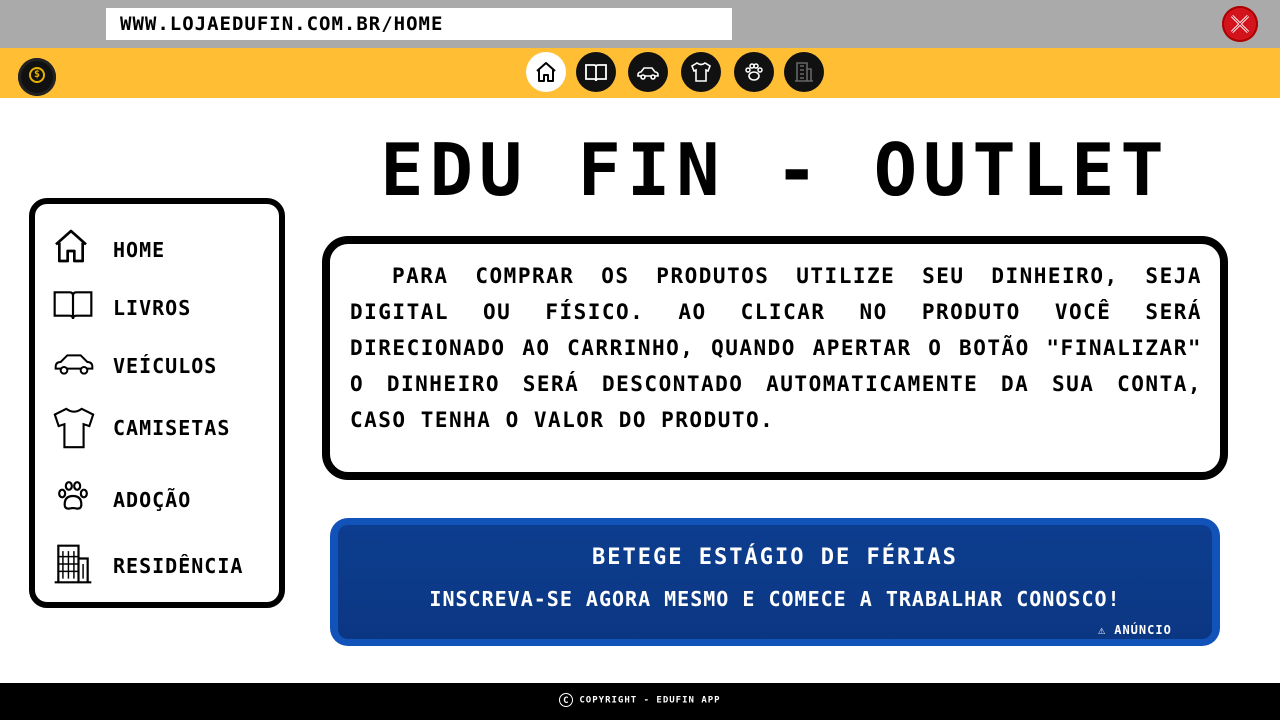 Image resolution: width=1280 pixels, height=720 pixels. I want to click on sidebar-item-vehicles: VEÍCULOS, so click(161, 364).